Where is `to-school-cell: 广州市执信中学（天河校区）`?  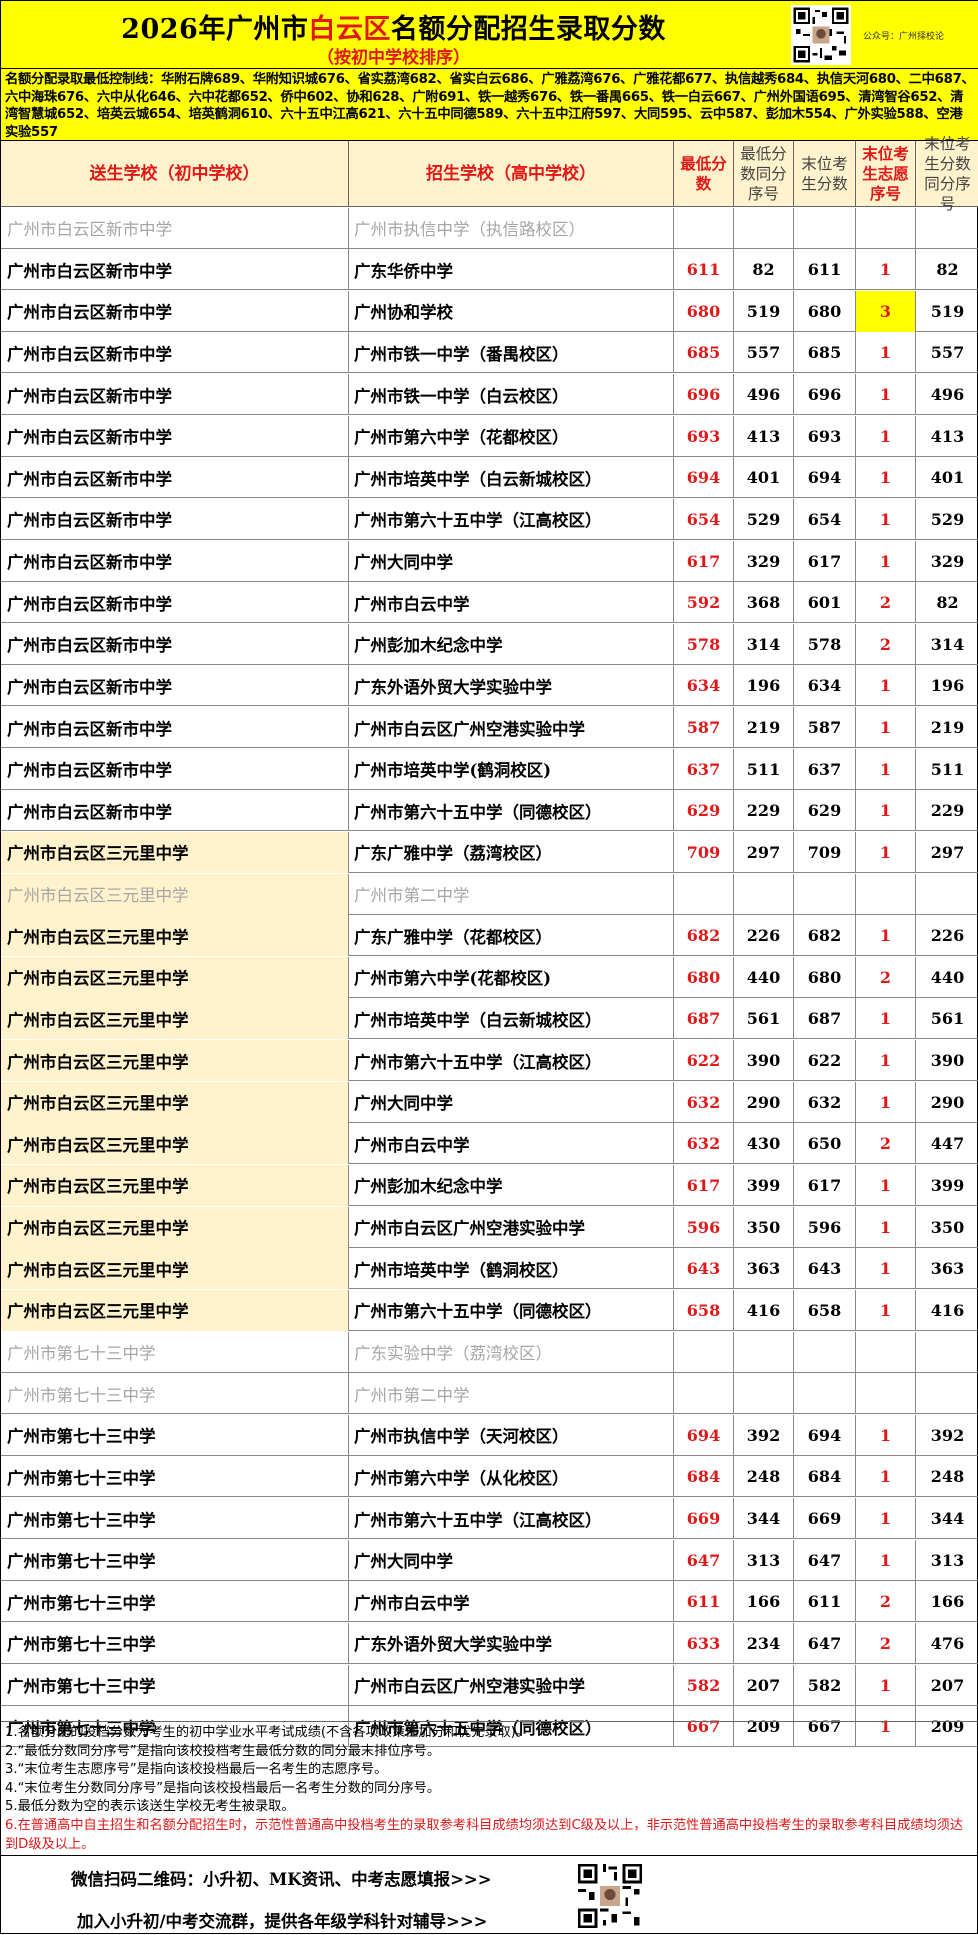
to-school-cell: 广州市执信中学（天河校区） is located at coordinates (511, 1435).